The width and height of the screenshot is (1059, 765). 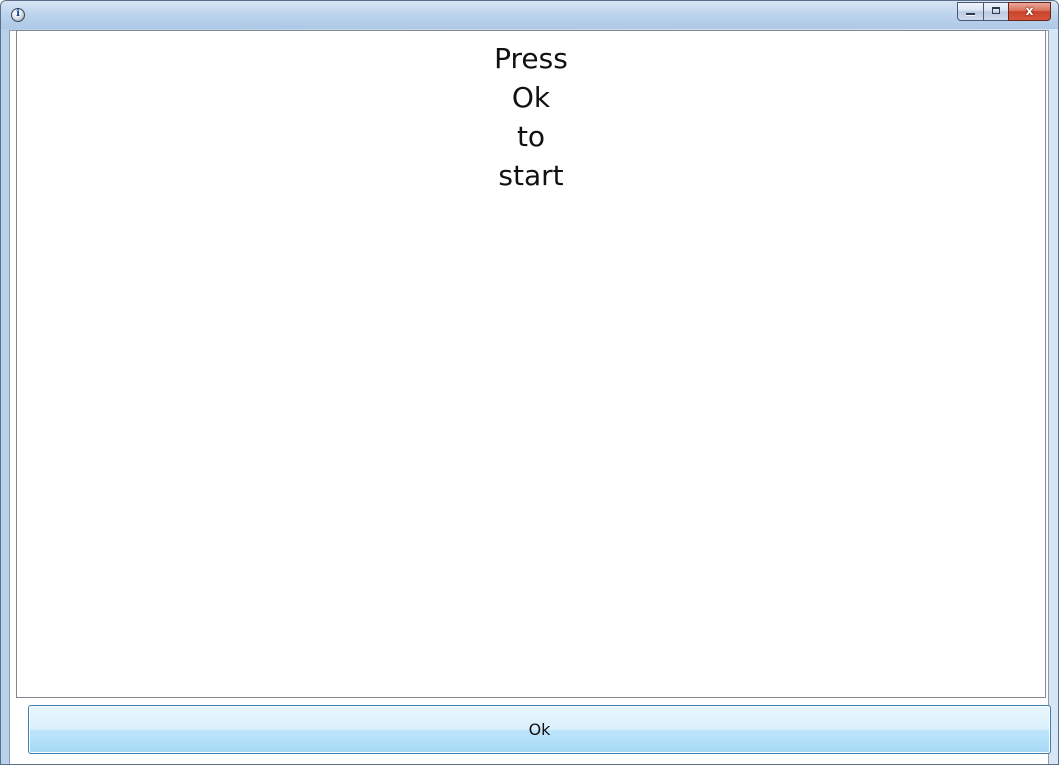 I want to click on minimize-button, so click(x=970, y=11).